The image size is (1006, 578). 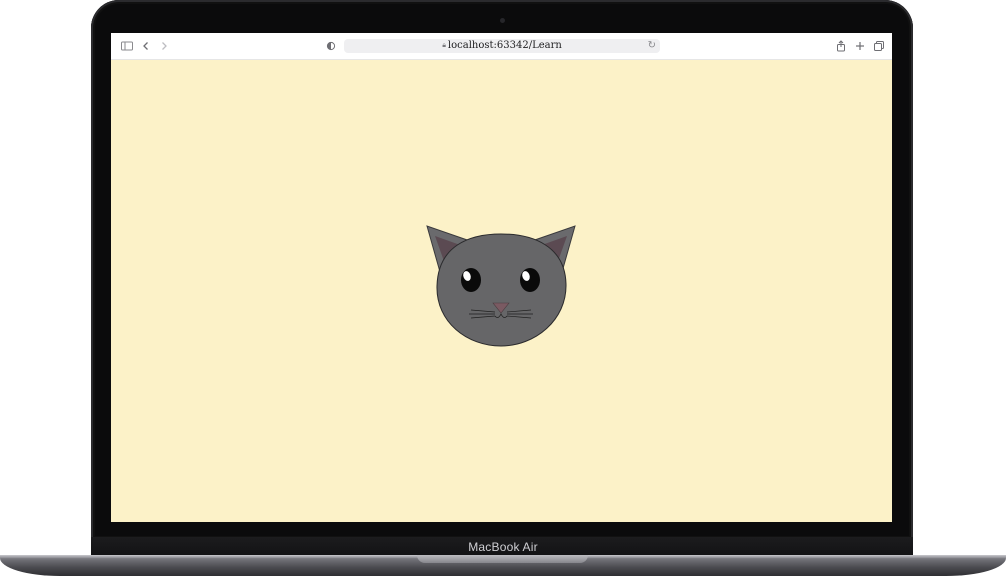 I want to click on back-chevron-icon, so click(x=146, y=46).